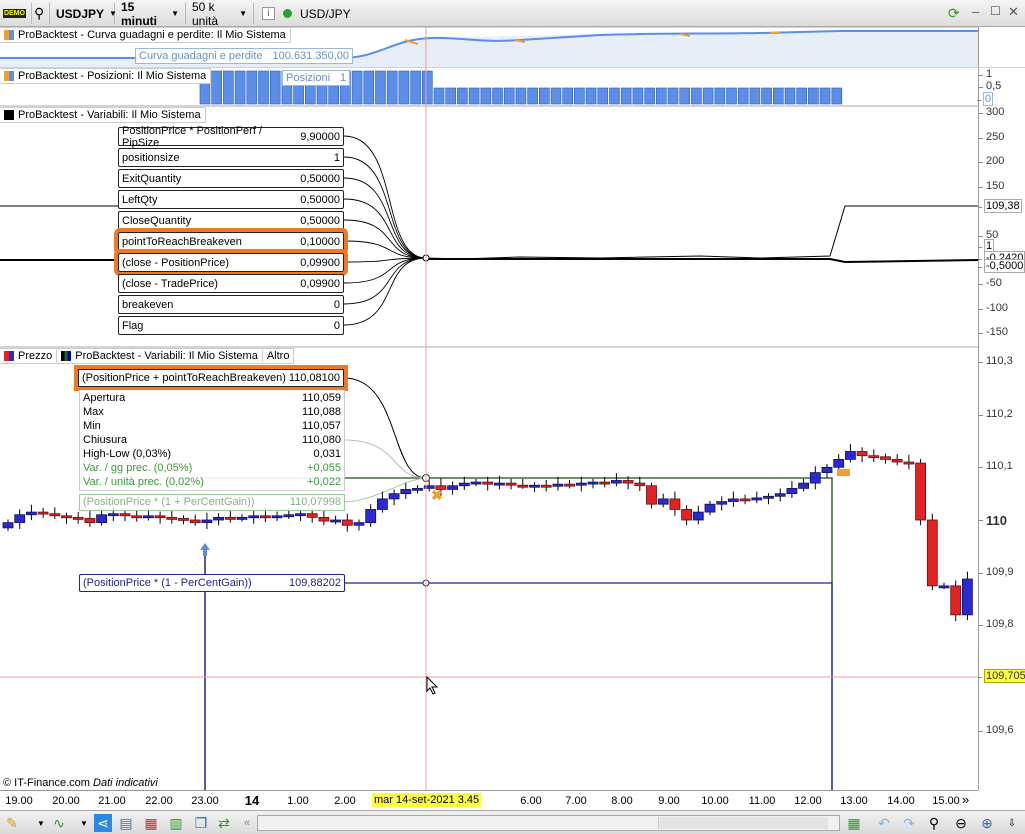  I want to click on time-label: 21.00, so click(112, 801).